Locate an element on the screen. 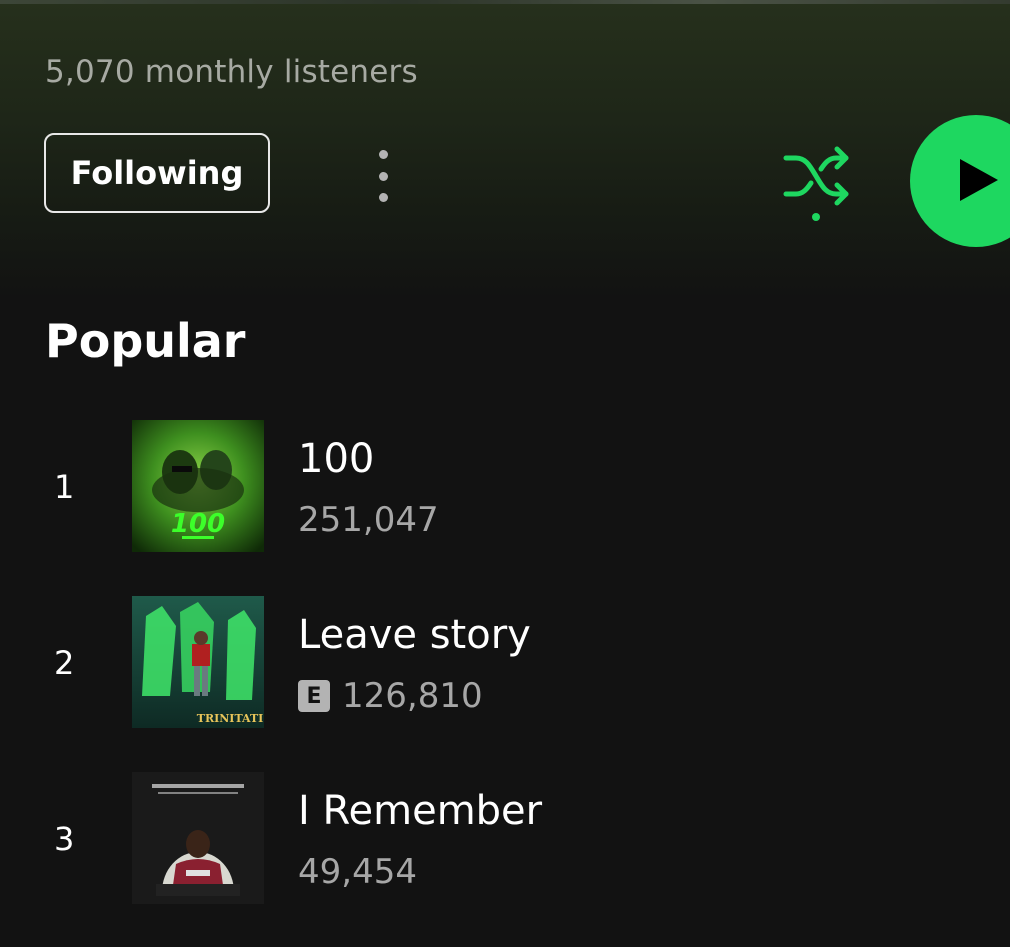  shuffle-icon is located at coordinates (816, 183).